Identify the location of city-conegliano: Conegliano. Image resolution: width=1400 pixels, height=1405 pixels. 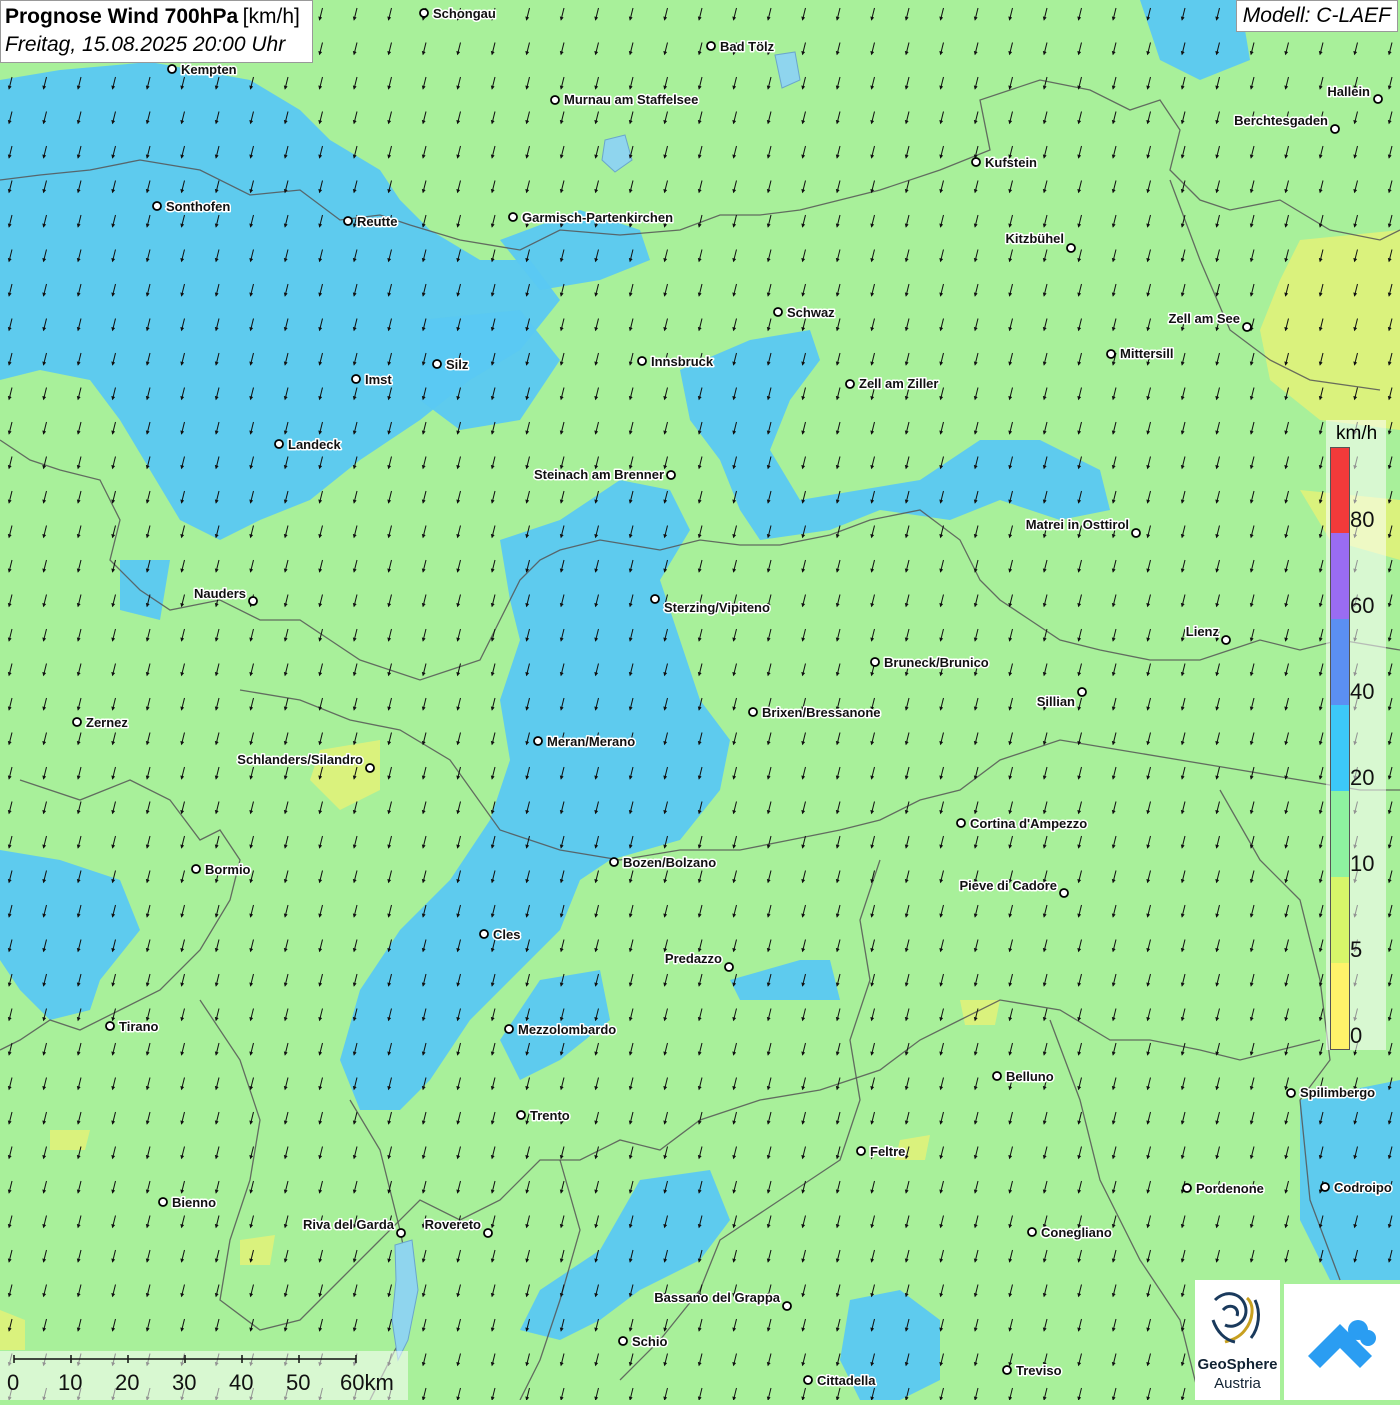
(1070, 1233).